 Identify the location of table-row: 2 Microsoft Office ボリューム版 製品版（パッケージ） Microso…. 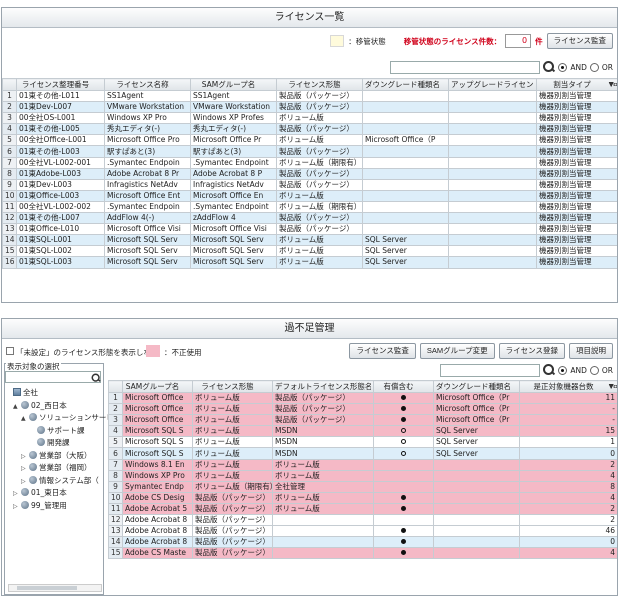
(362, 409).